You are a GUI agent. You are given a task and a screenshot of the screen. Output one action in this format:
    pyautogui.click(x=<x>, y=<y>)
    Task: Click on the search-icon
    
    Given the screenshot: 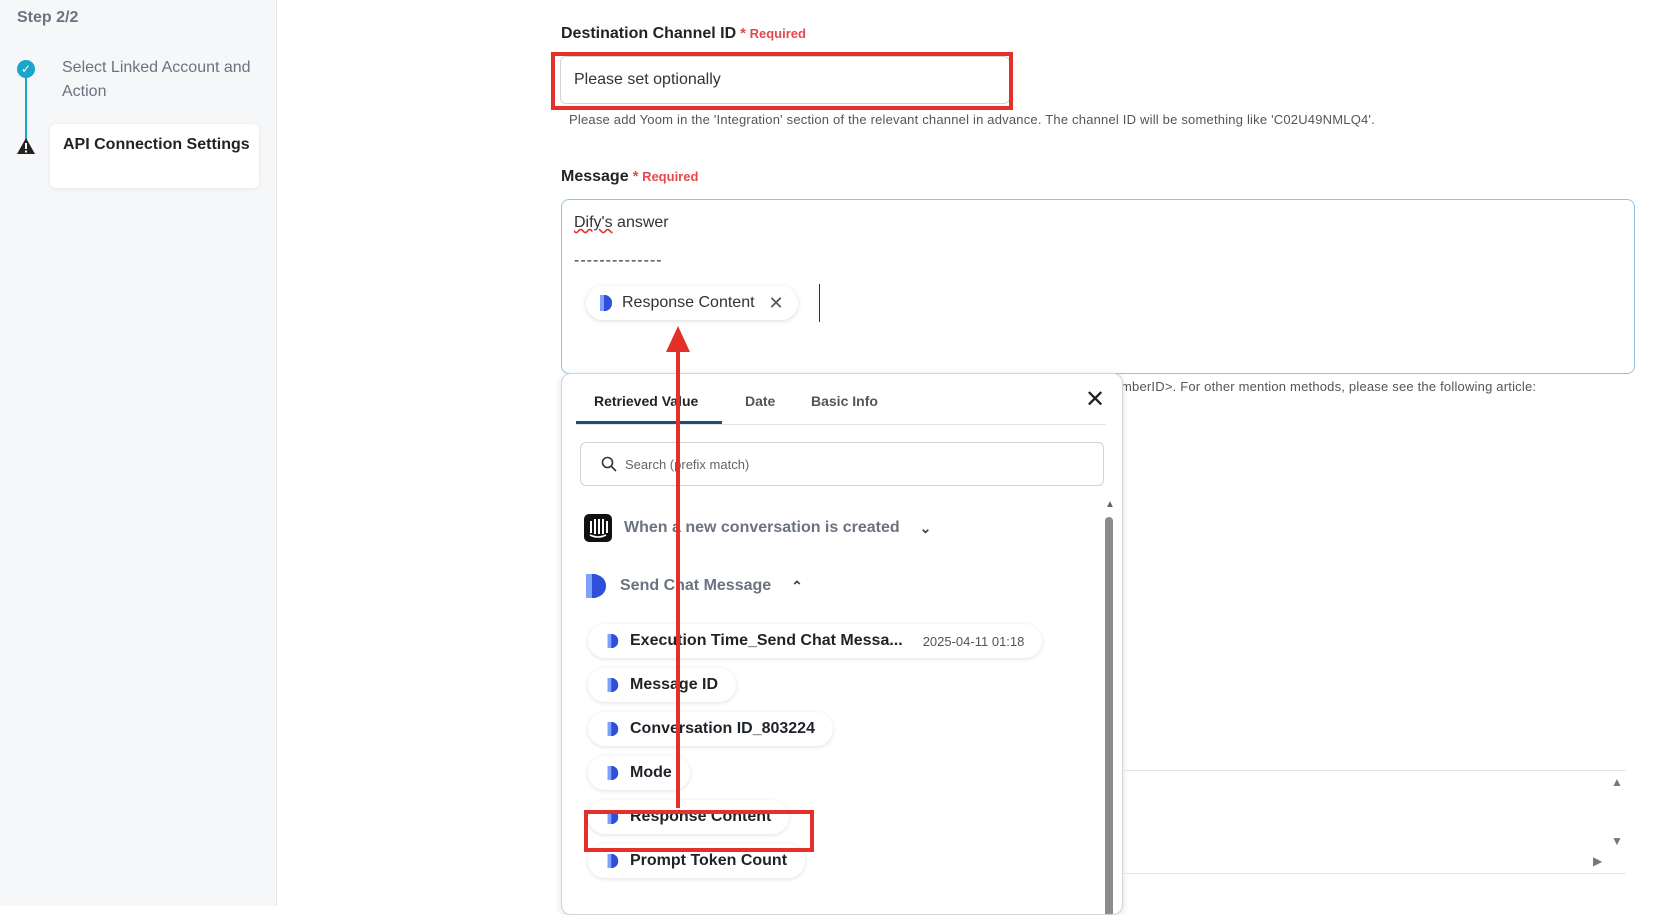 What is the action you would take?
    pyautogui.click(x=609, y=464)
    